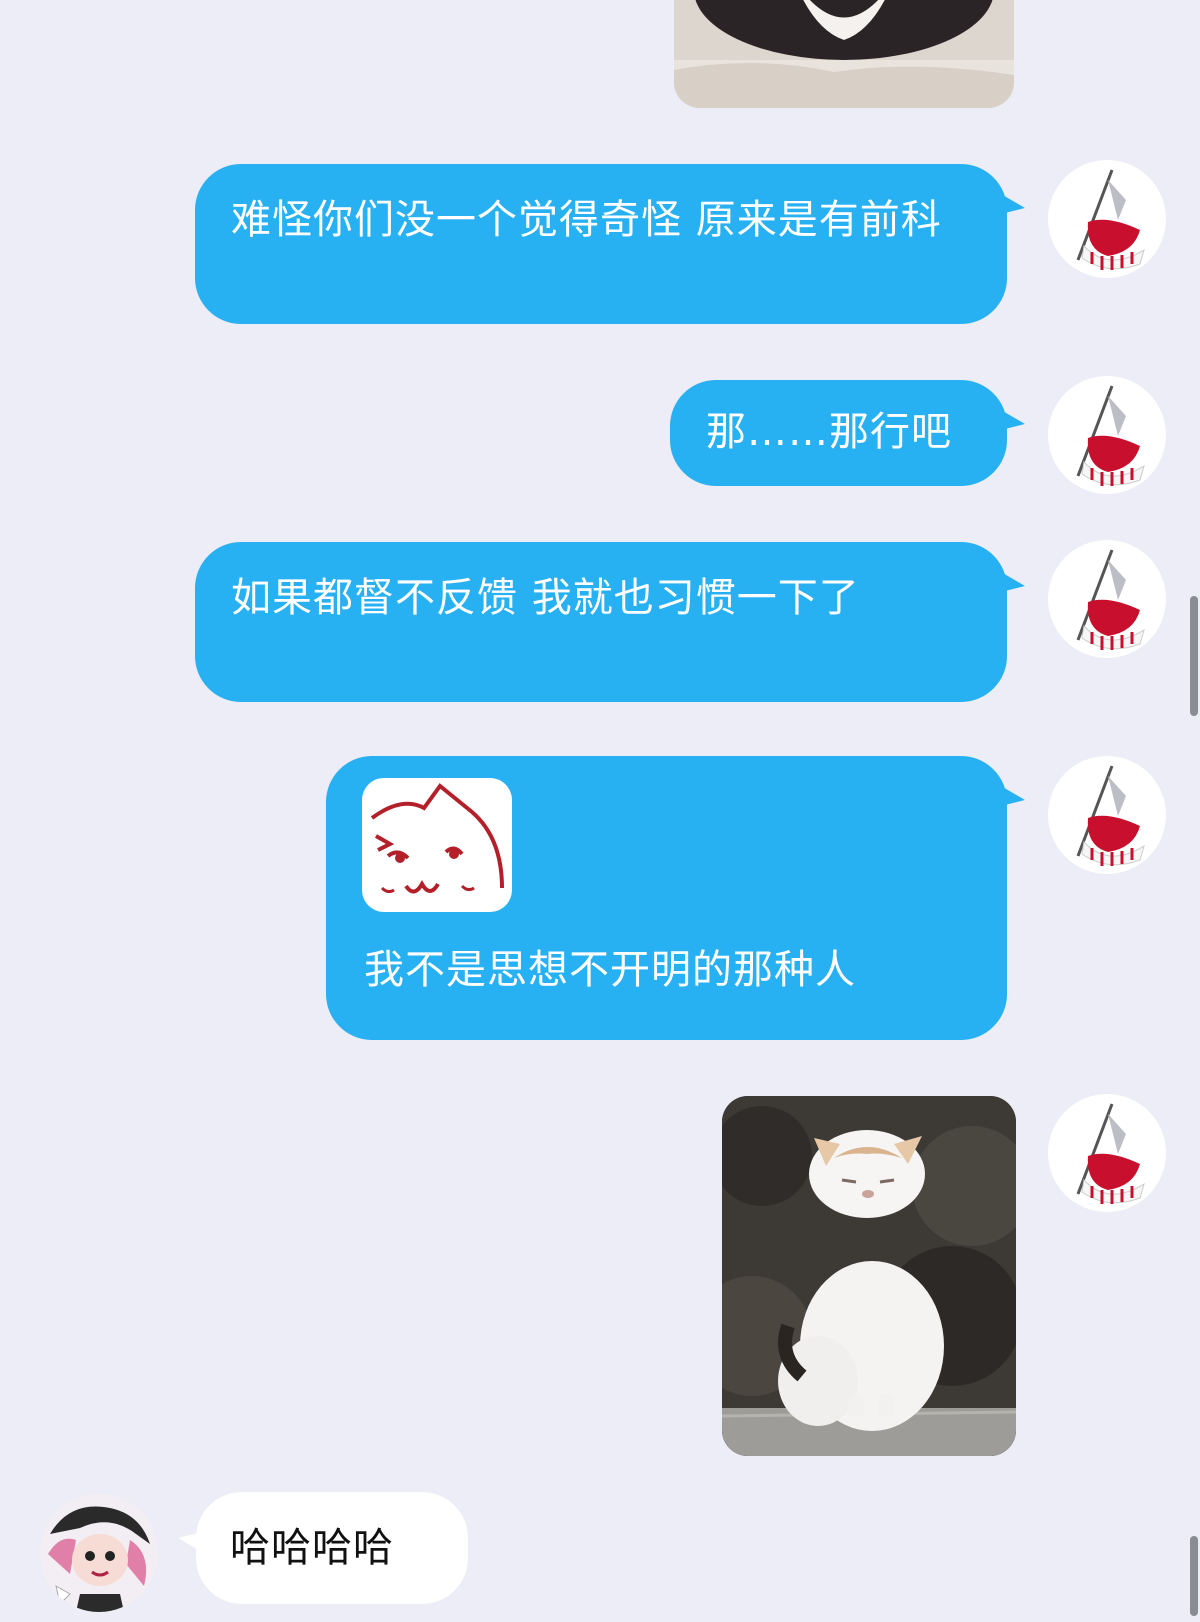 This screenshot has height=1622, width=1200. I want to click on message-text: 哈哈哈哈, so click(312, 1548).